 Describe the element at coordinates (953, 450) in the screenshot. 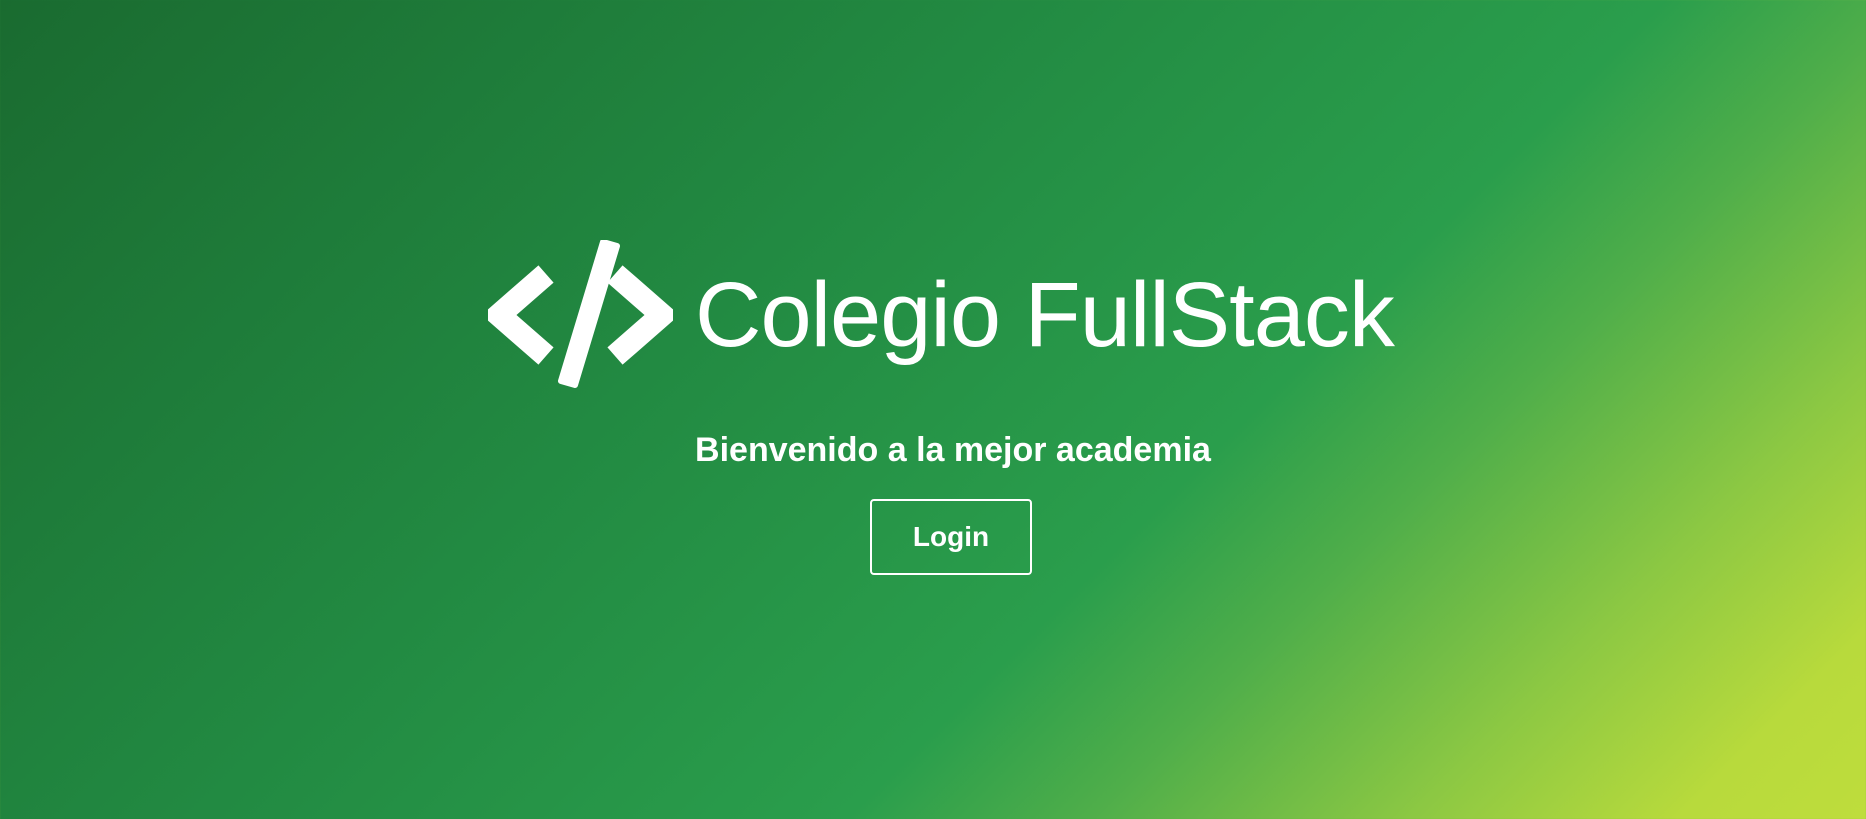

I see `welcome-subtitle: Bienvenido a la mejor academia` at that location.